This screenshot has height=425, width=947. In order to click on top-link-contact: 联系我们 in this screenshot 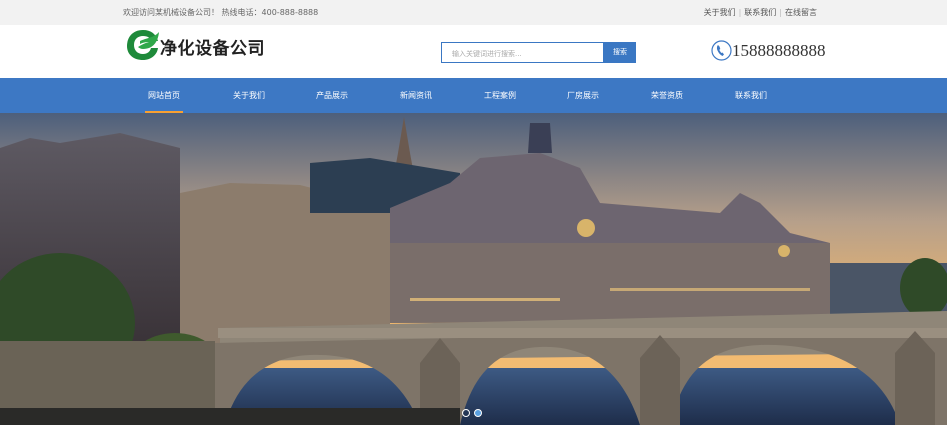, I will do `click(760, 12)`.